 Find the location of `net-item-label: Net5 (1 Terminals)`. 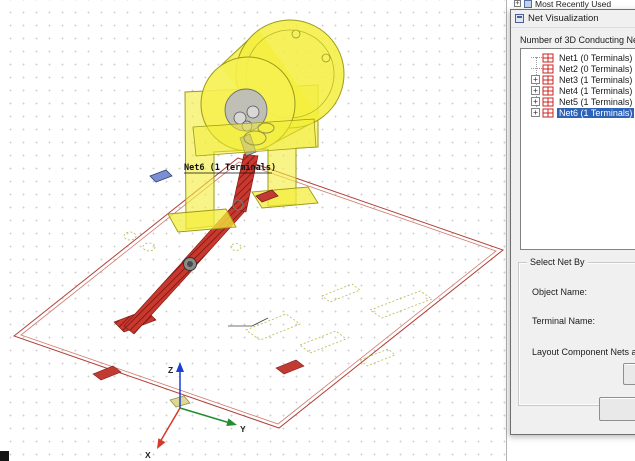

net-item-label: Net5 (1 Terminals) is located at coordinates (595, 102).